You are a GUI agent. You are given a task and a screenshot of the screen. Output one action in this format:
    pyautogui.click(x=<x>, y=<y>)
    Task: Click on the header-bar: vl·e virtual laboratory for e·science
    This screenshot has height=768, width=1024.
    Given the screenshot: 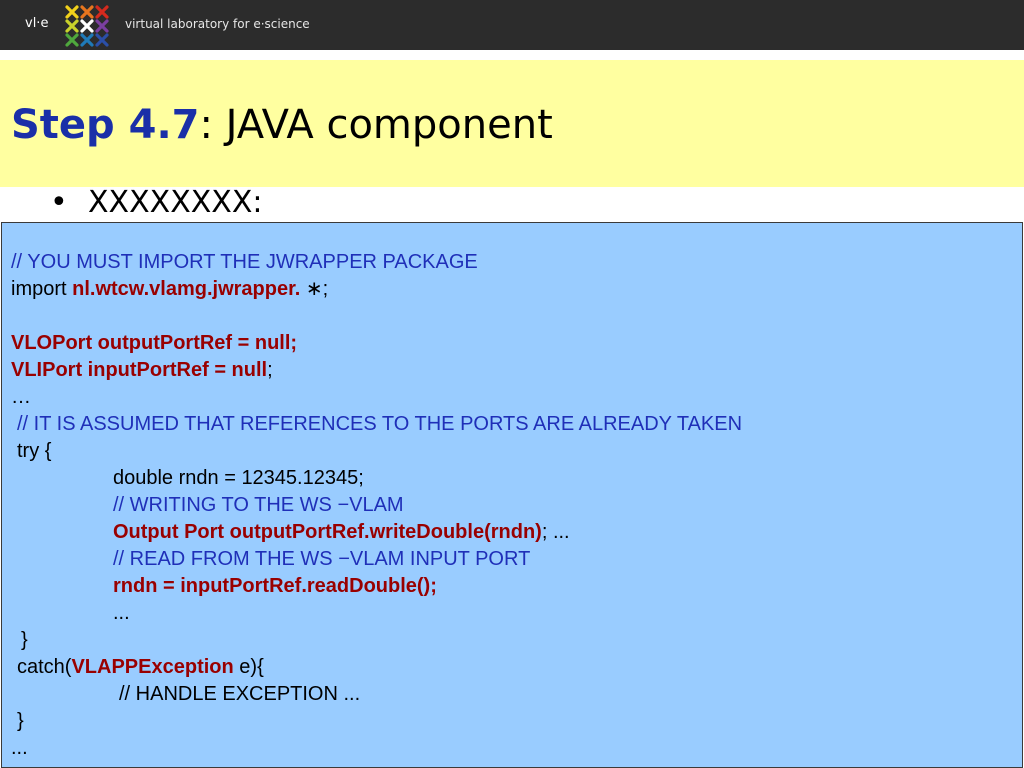 What is the action you would take?
    pyautogui.click(x=512, y=25)
    